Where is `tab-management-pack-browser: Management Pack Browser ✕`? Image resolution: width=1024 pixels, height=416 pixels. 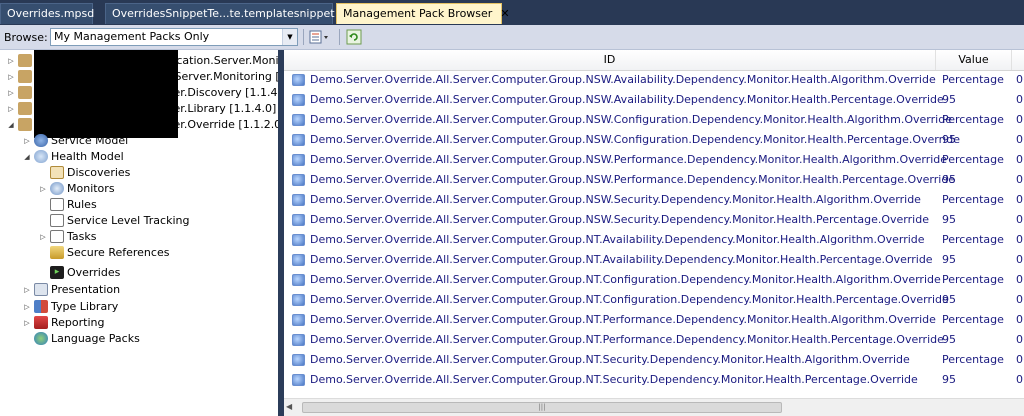
tab-management-pack-browser: Management Pack Browser ✕ is located at coordinates (423, 13).